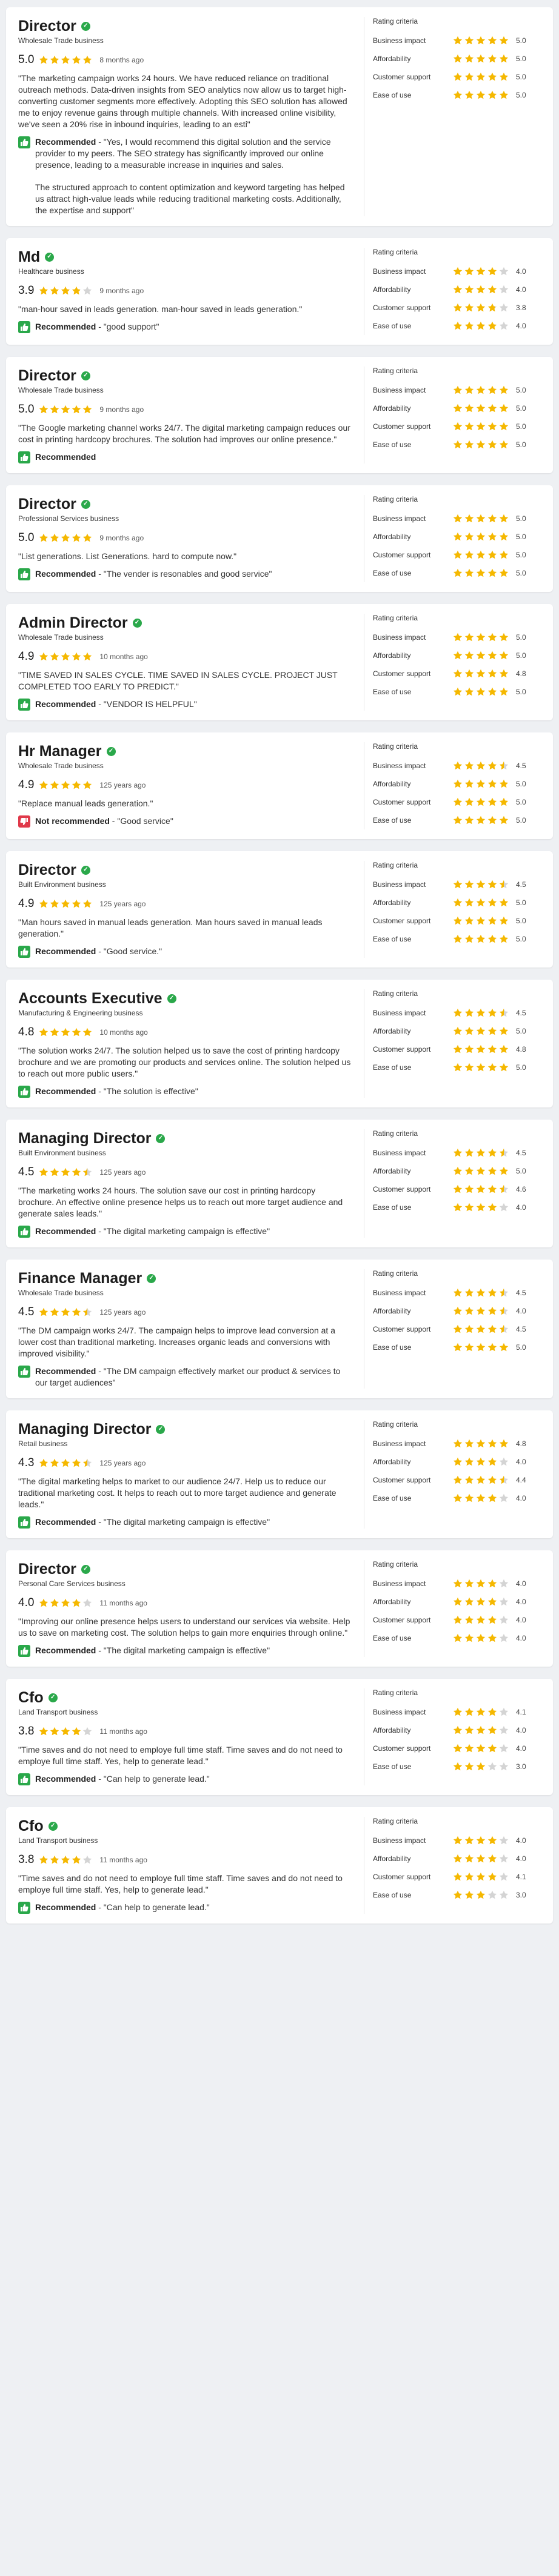  I want to click on criteria-value: 4.8, so click(521, 1443).